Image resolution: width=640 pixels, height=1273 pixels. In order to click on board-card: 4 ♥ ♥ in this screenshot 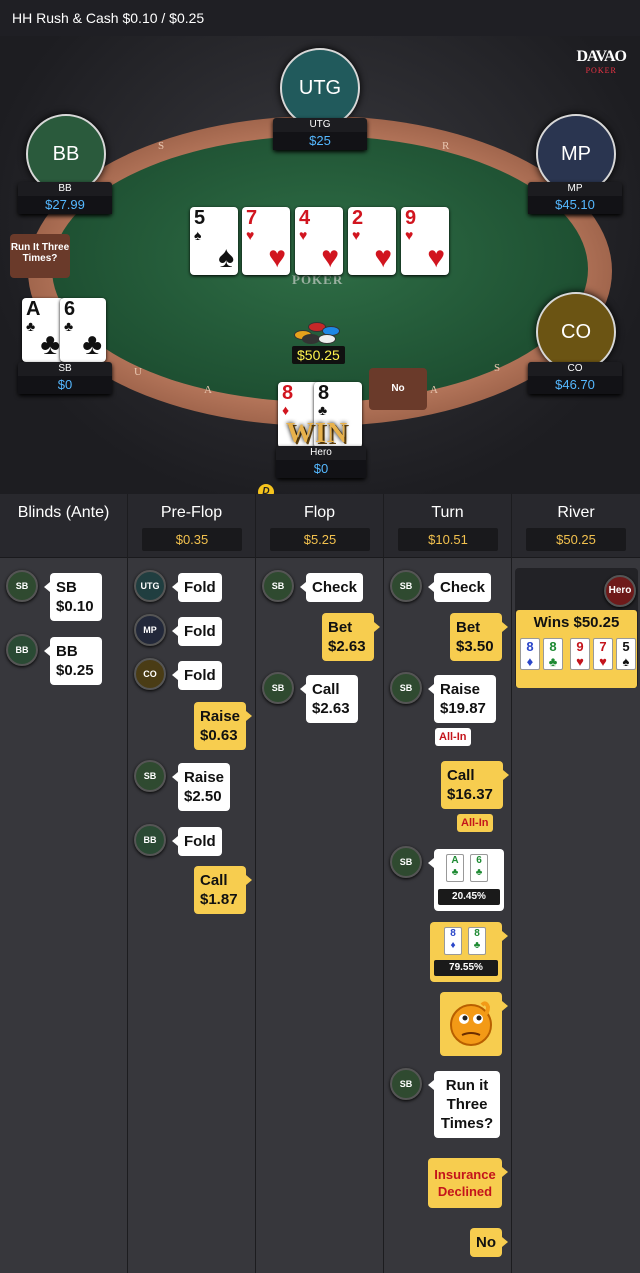, I will do `click(319, 241)`.